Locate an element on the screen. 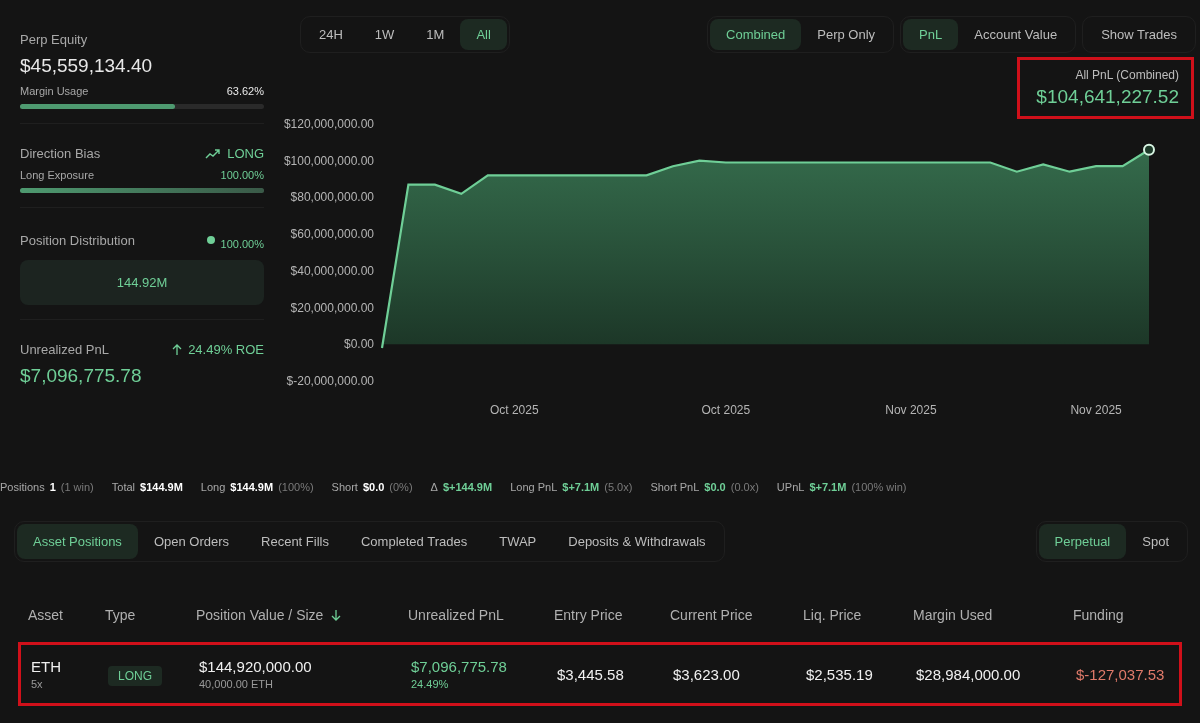 The image size is (1200, 723). current-price-cell-text: $3,623.00 is located at coordinates (707, 674).